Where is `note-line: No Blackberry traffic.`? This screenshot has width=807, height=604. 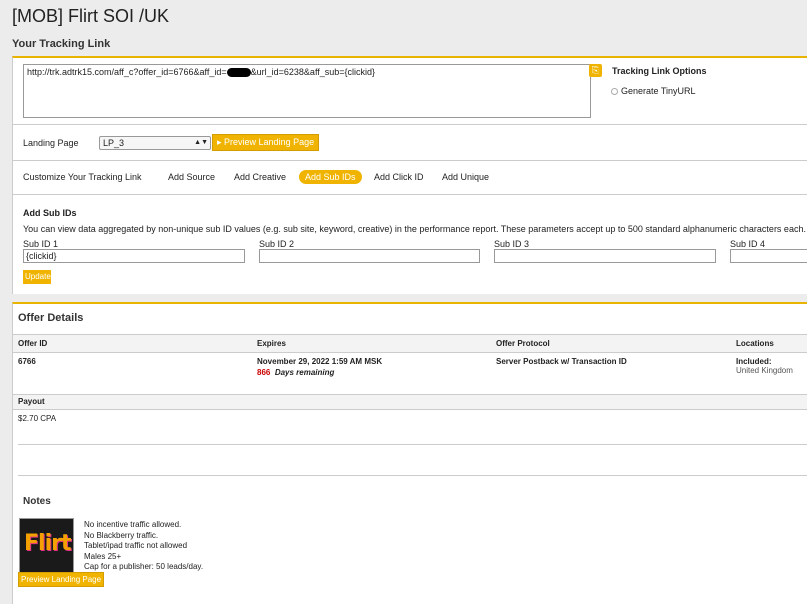 note-line: No Blackberry traffic. is located at coordinates (121, 535).